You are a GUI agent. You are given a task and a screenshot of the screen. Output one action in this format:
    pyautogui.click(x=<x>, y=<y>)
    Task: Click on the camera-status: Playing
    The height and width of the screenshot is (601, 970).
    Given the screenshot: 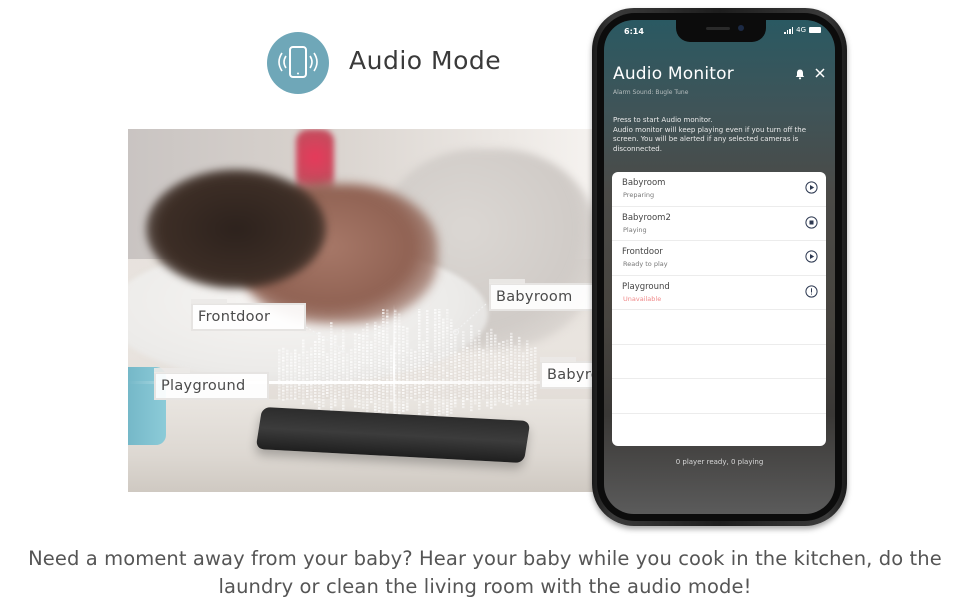 What is the action you would take?
    pyautogui.click(x=635, y=230)
    